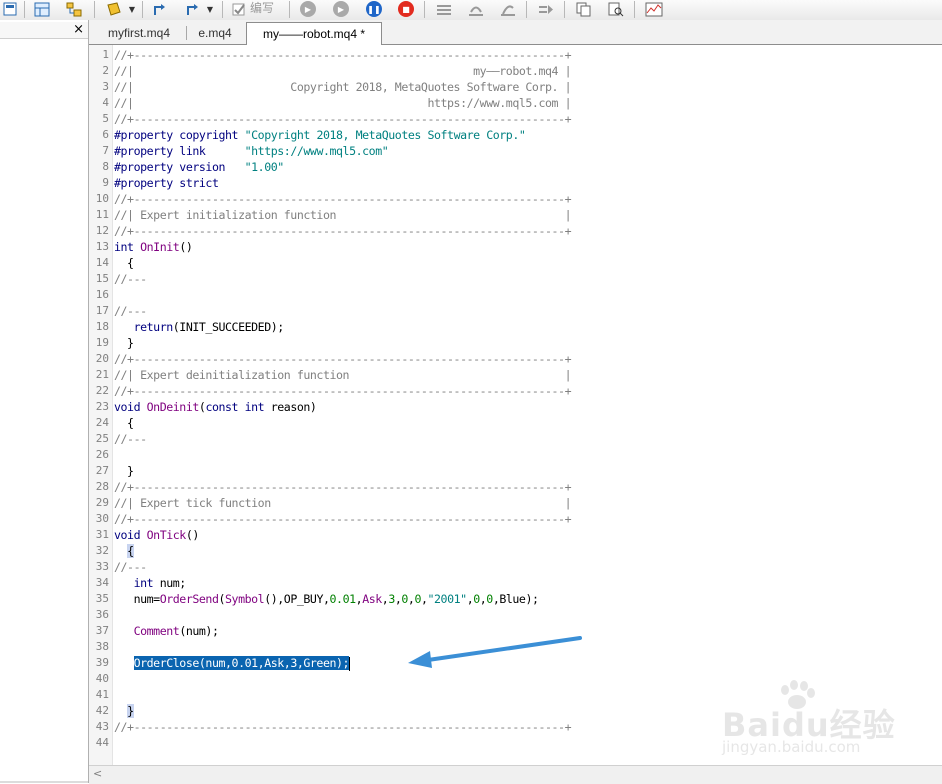  Describe the element at coordinates (584, 9) in the screenshot. I see `copy-icon` at that location.